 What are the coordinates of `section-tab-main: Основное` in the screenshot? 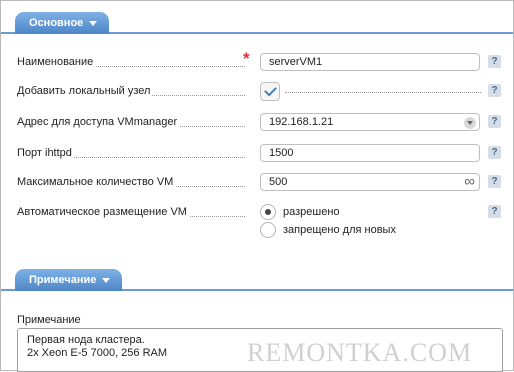 It's located at (62, 23).